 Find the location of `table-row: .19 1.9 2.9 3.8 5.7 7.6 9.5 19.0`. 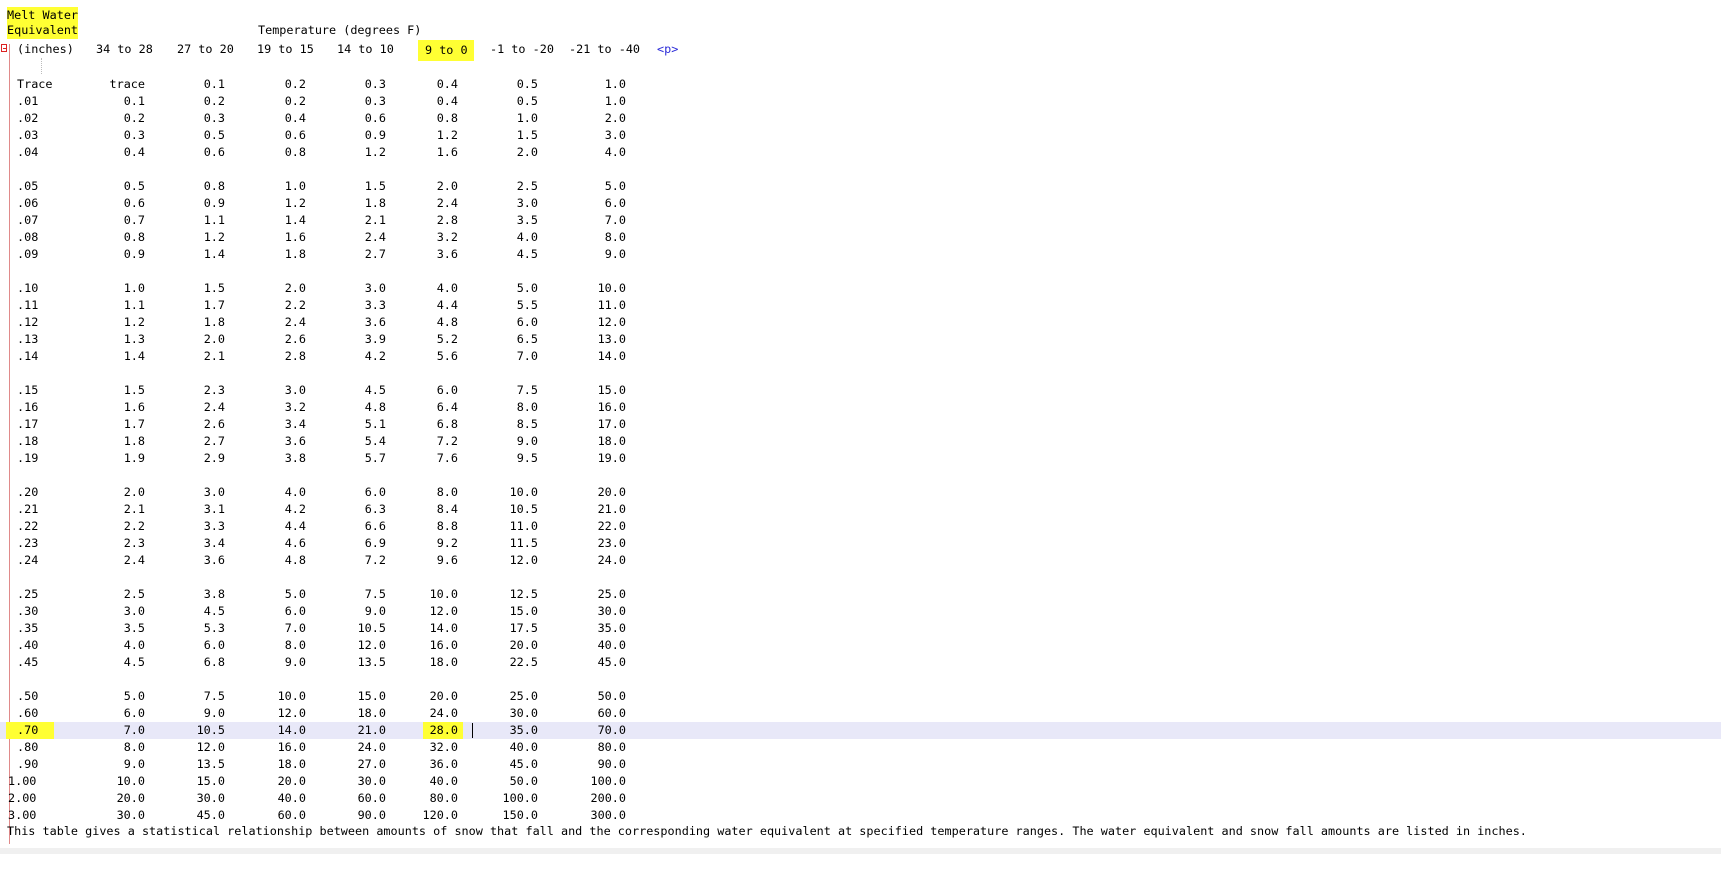

table-row: .19 1.9 2.9 3.8 5.7 7.6 9.5 19.0 is located at coordinates (860, 458).